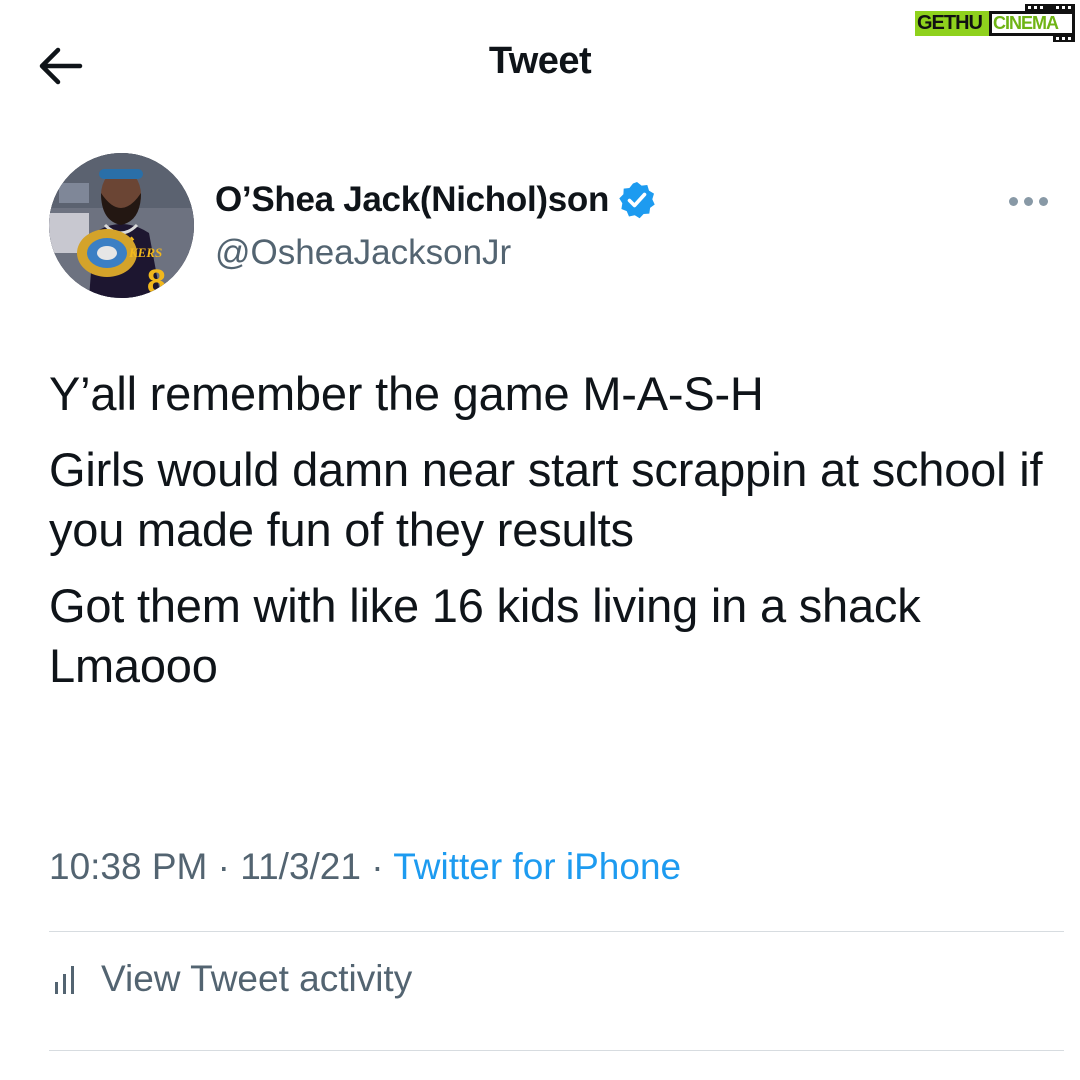 The image size is (1080, 1080). I want to click on view-tweet-activity-button: View Tweet activity, so click(230, 979).